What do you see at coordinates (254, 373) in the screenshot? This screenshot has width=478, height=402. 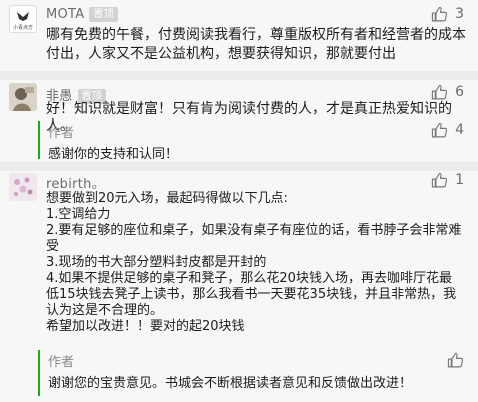 I see `author-reply: 作者 谢谢您的宝贵意见。书城会不断根据读者意见和反馈做出改进！` at bounding box center [254, 373].